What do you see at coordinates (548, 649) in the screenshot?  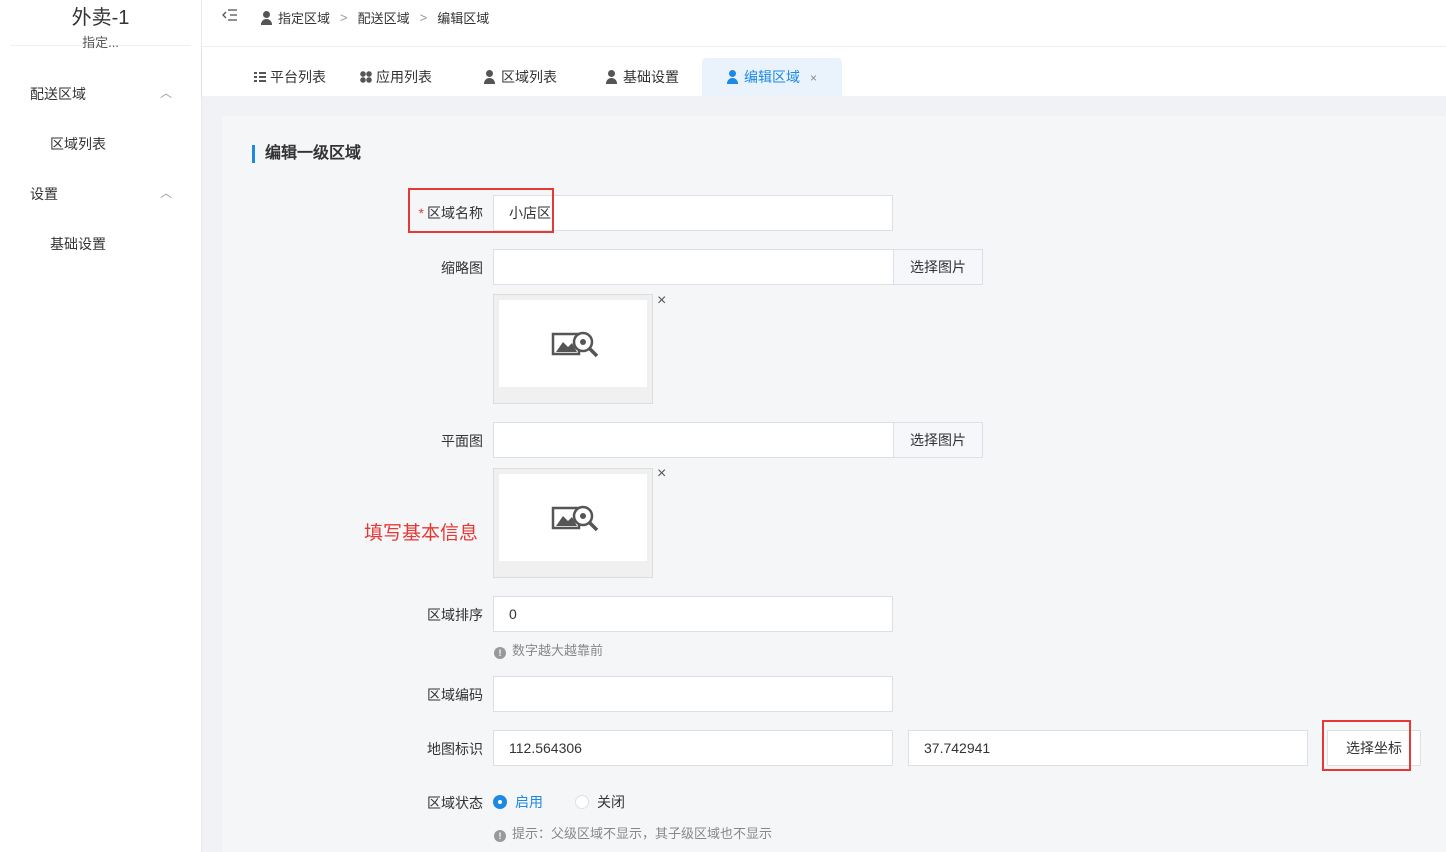 I see `sort-help: ! 数字越大越靠前` at bounding box center [548, 649].